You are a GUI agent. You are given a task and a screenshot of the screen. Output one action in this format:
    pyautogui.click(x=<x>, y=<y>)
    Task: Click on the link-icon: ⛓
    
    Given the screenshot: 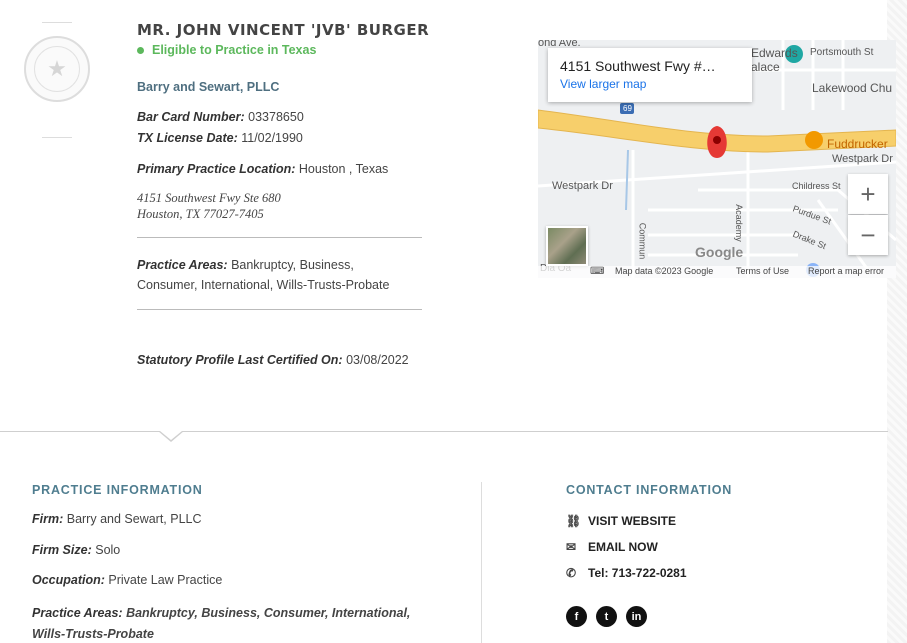 What is the action you would take?
    pyautogui.click(x=574, y=521)
    